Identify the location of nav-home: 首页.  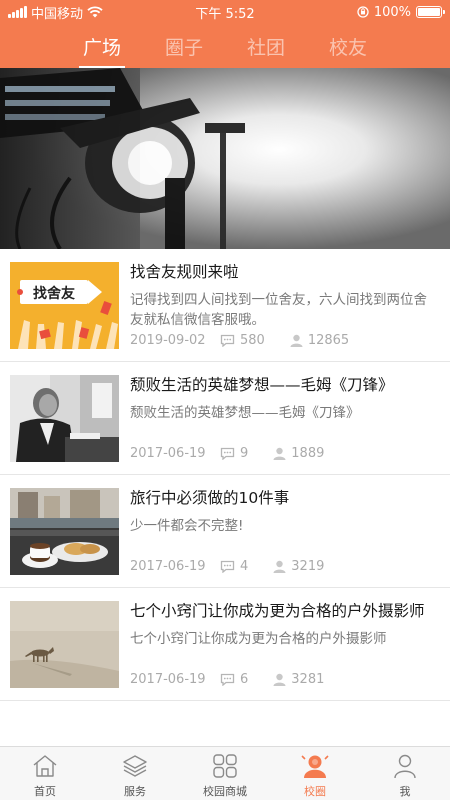
(45, 773).